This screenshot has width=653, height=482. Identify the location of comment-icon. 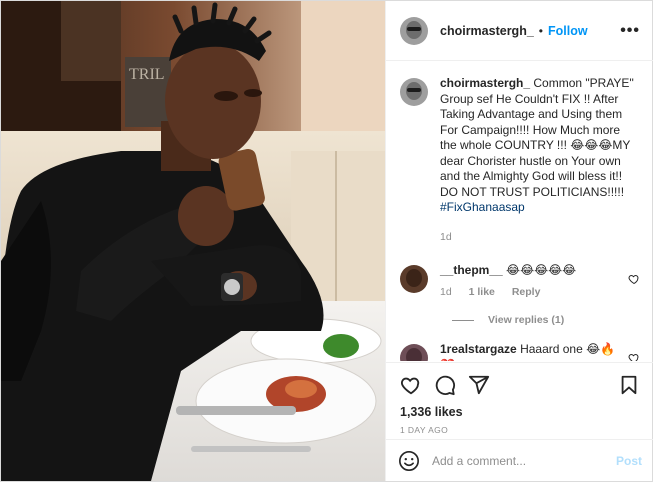
(445, 385).